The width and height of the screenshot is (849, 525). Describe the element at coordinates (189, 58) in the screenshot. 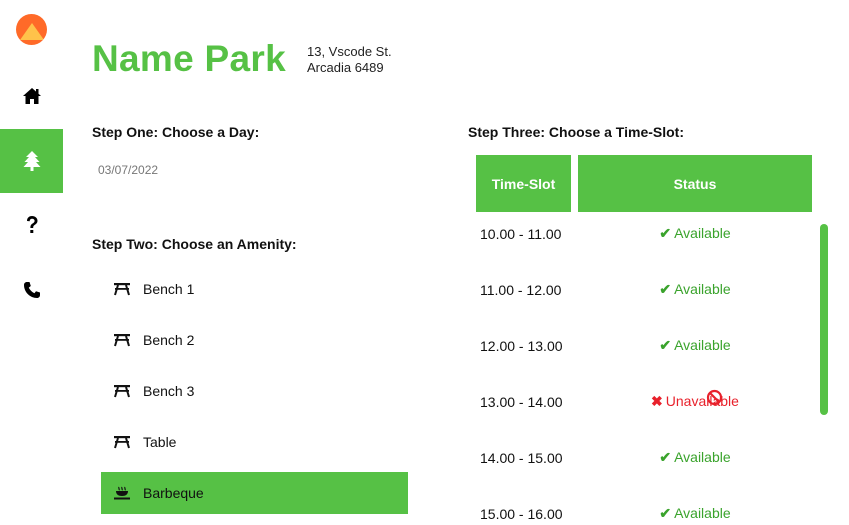

I see `park-title: Name Park` at that location.